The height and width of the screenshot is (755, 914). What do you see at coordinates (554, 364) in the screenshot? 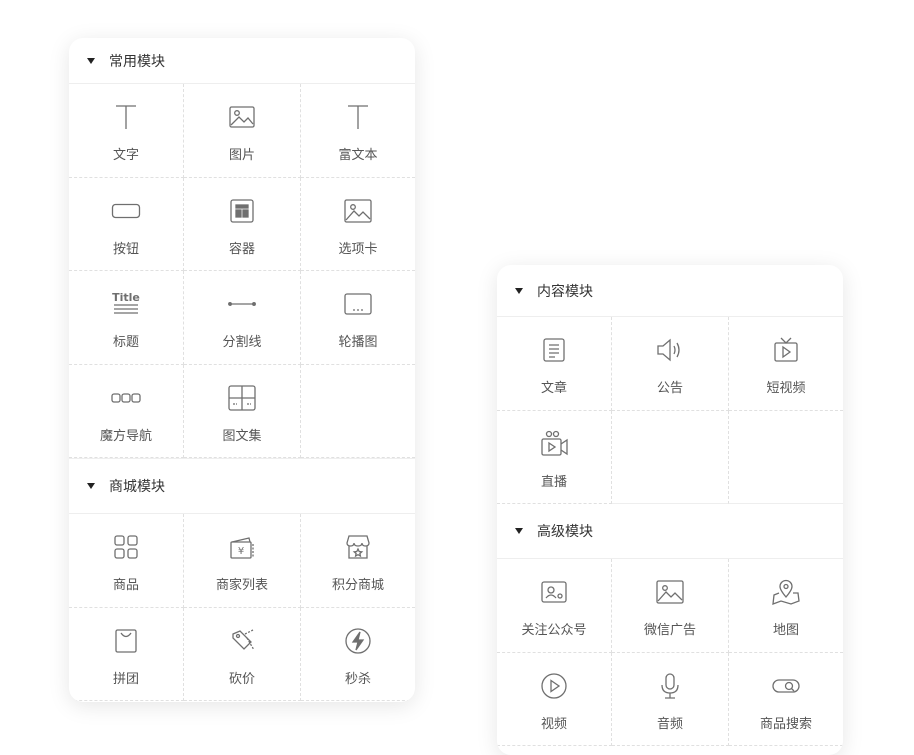
I see `module-article: 文章` at bounding box center [554, 364].